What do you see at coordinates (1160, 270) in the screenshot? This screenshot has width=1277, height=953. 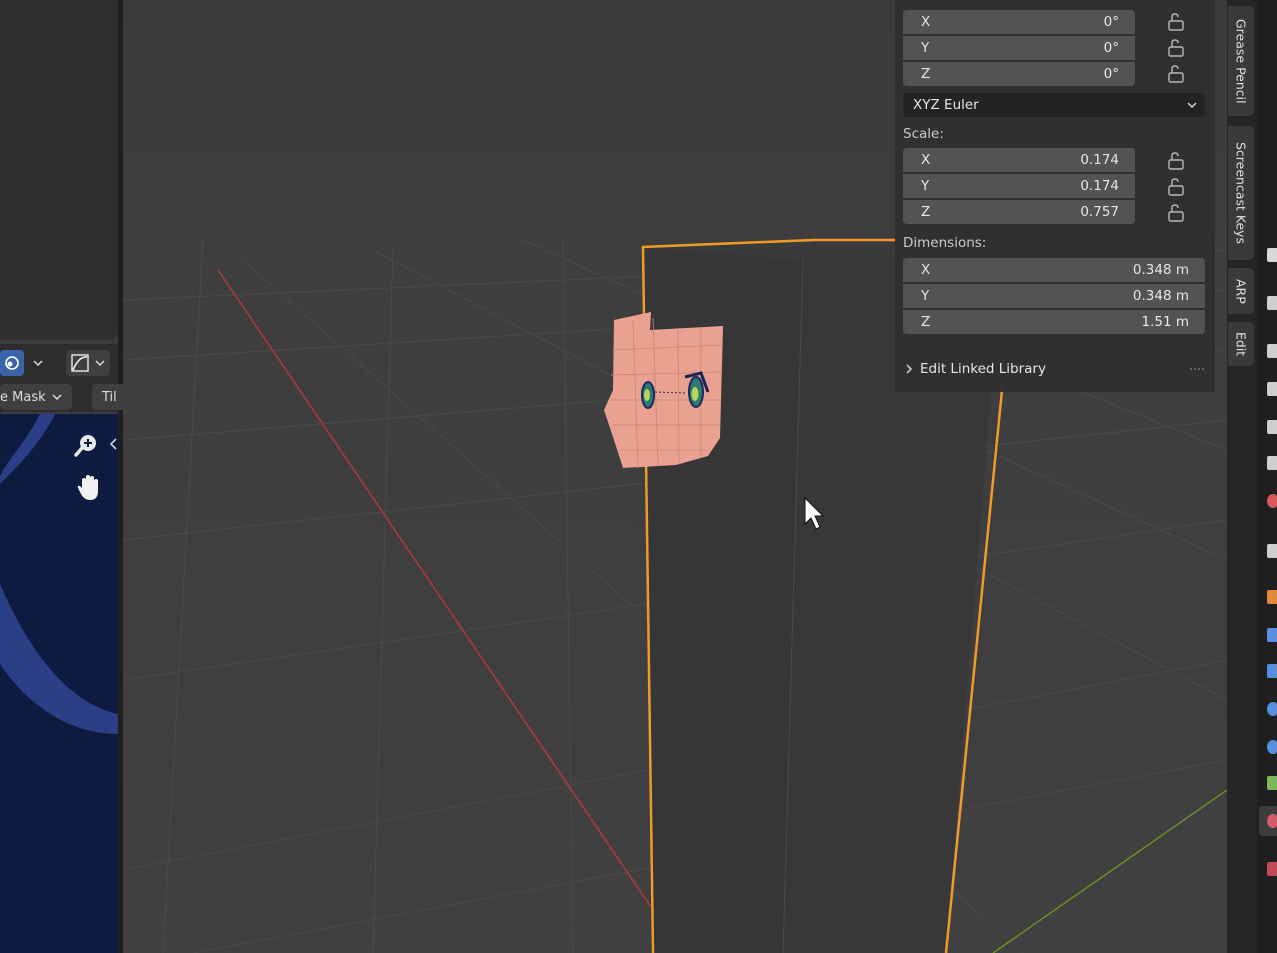 I see `dimensions-x-value: 0.348 m` at bounding box center [1160, 270].